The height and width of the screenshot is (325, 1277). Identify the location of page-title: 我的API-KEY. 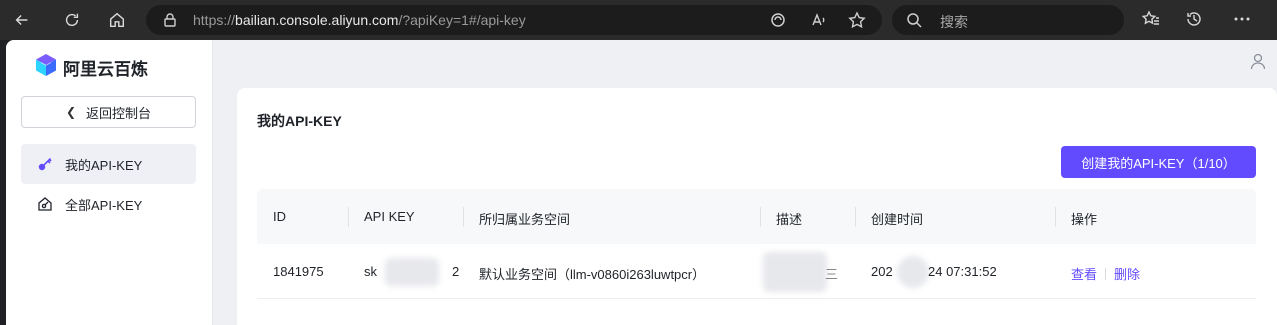
(299, 121).